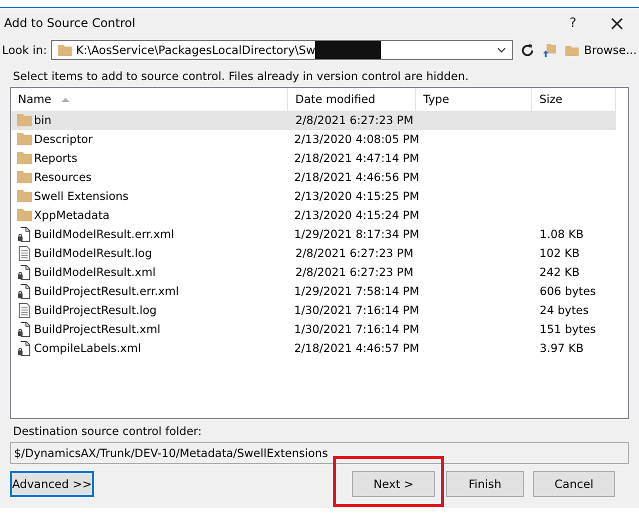 The width and height of the screenshot is (639, 516). I want to click on file-row: XppMetadata 2/13/2020 4:15:24 PM, so click(313, 215).